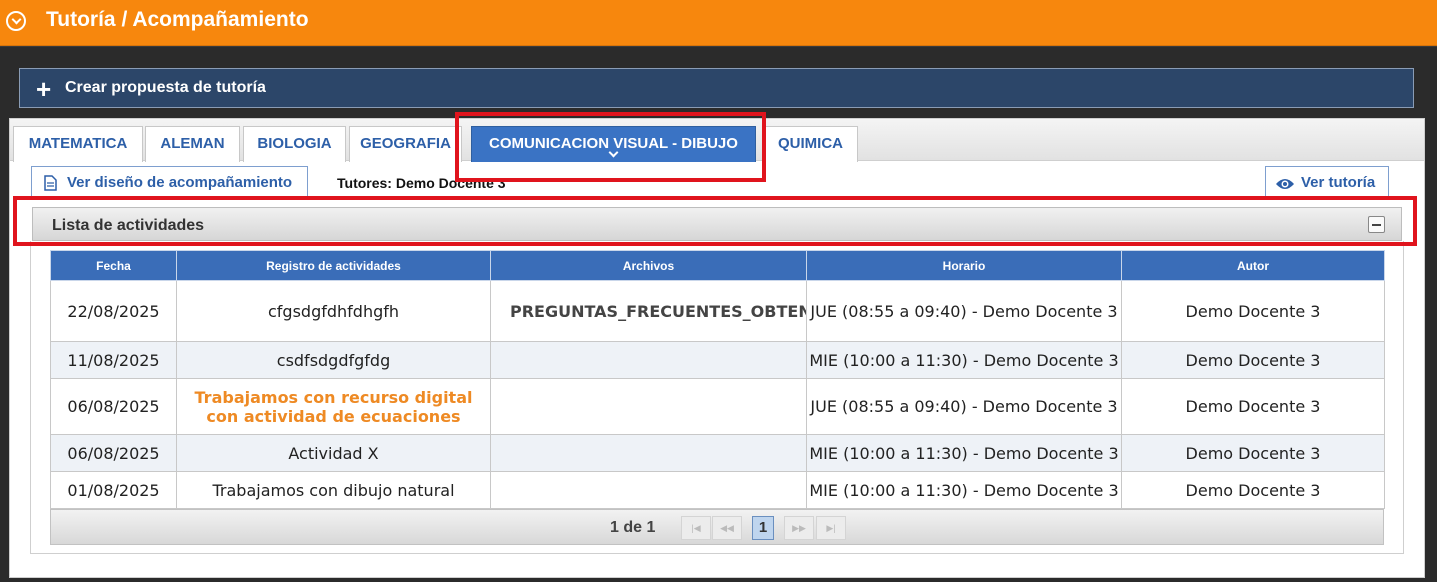  Describe the element at coordinates (113, 265) in the screenshot. I see `column-header-fecha: Fecha` at that location.